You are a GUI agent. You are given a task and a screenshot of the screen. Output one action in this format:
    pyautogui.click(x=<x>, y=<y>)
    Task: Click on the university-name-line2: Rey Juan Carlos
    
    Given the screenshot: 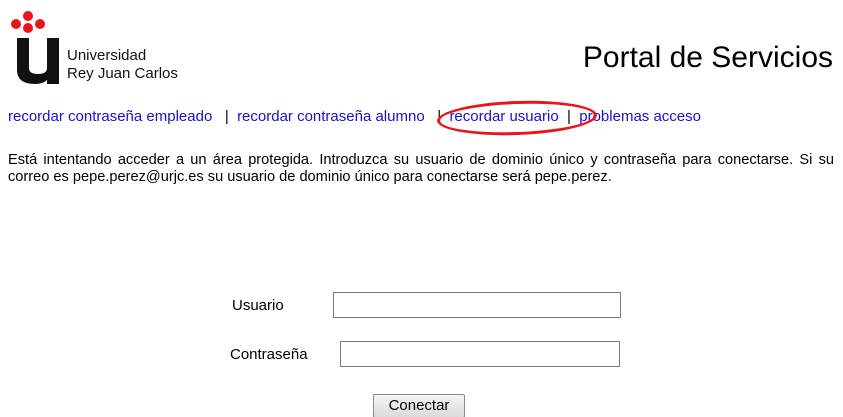 What is the action you would take?
    pyautogui.click(x=122, y=73)
    